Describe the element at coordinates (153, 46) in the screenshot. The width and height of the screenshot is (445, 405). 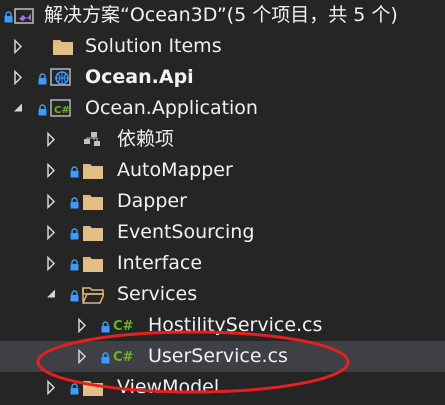
I see `tree-label: Solution Items` at that location.